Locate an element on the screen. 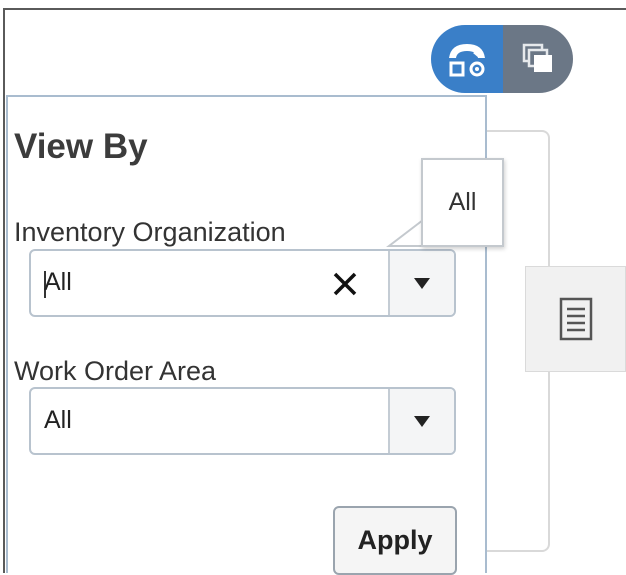 The image size is (626, 575). graph-view-button is located at coordinates (467, 59).